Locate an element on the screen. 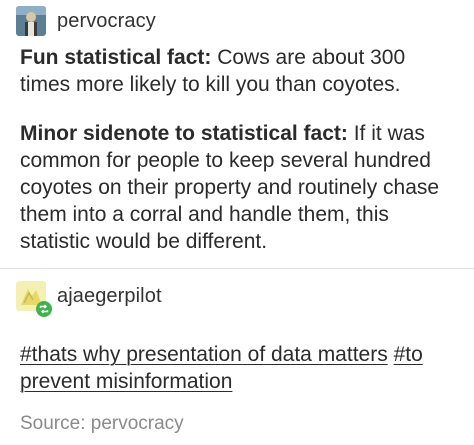 This screenshot has height=445, width=474. post-header: ajaegerpilot is located at coordinates (89, 299).